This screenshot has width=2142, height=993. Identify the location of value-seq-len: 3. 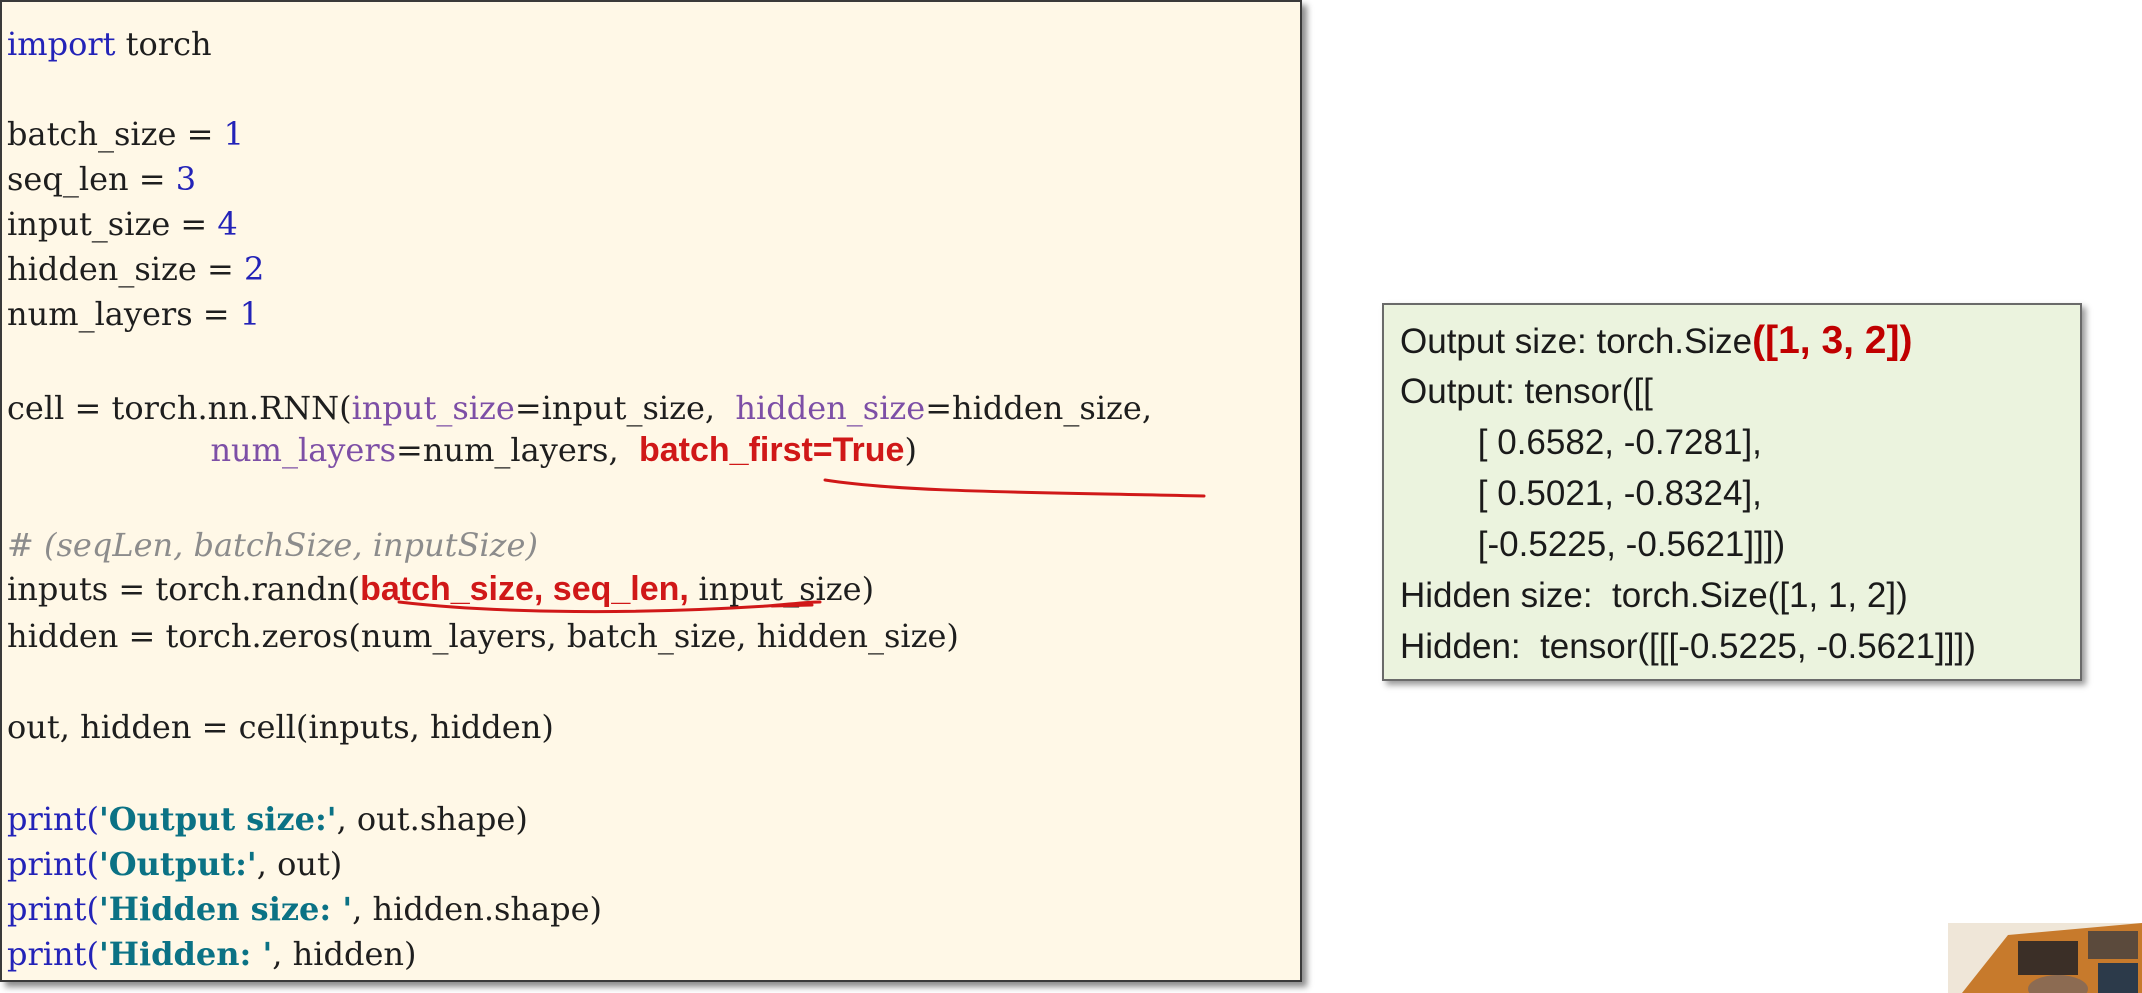
(186, 179).